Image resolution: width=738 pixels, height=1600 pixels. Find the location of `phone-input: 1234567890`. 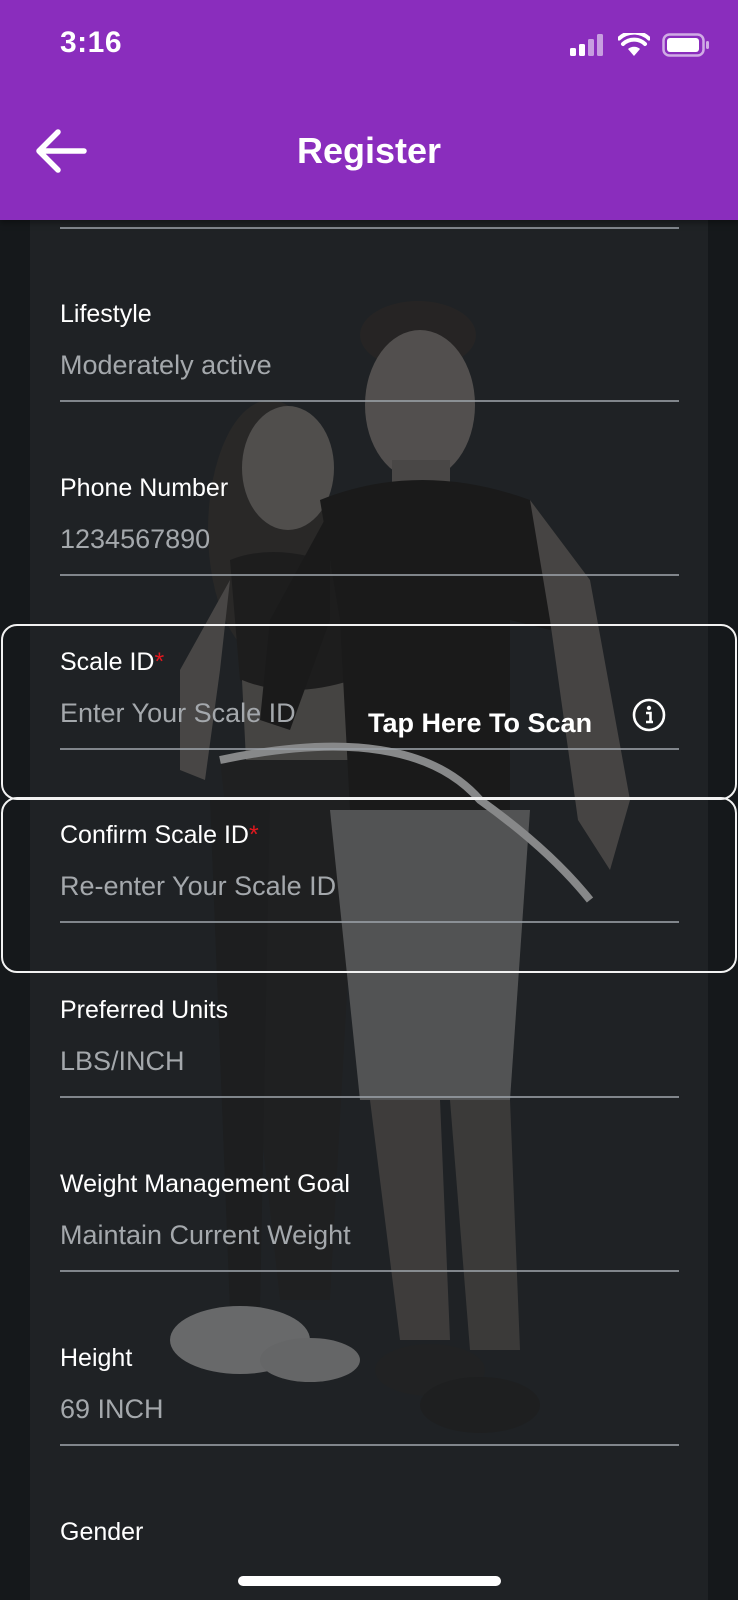

phone-input: 1234567890 is located at coordinates (135, 539).